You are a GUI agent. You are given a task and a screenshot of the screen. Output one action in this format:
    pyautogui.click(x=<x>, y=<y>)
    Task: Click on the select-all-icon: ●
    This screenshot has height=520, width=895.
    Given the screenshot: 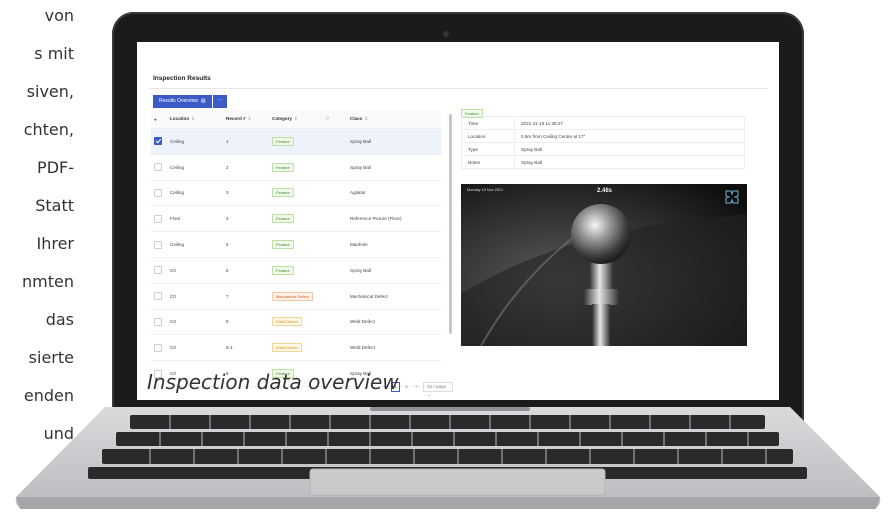 What is the action you would take?
    pyautogui.click(x=155, y=119)
    